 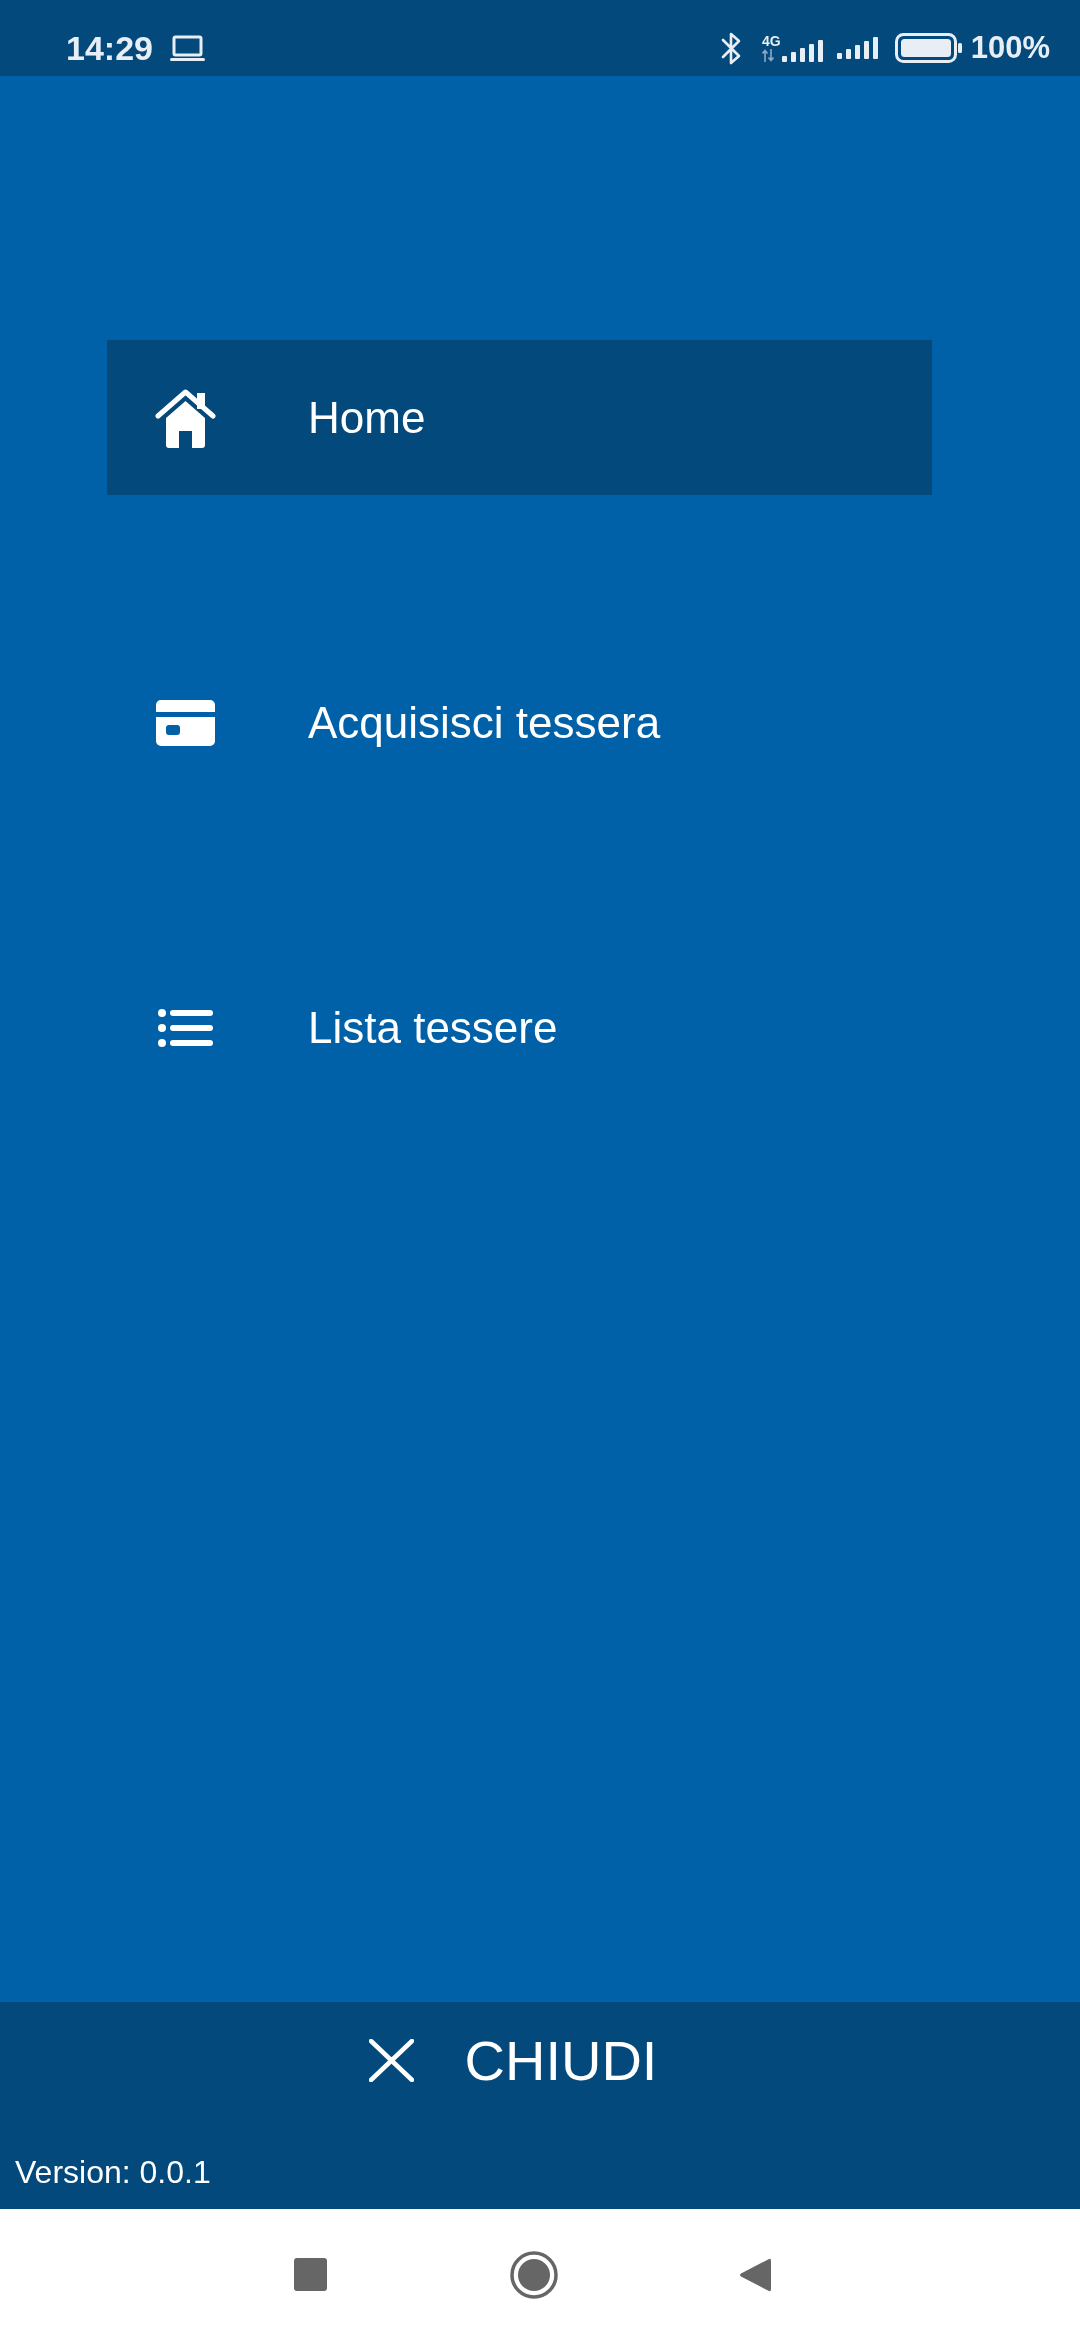 I want to click on close-button: CHIUDI, so click(x=540, y=2060).